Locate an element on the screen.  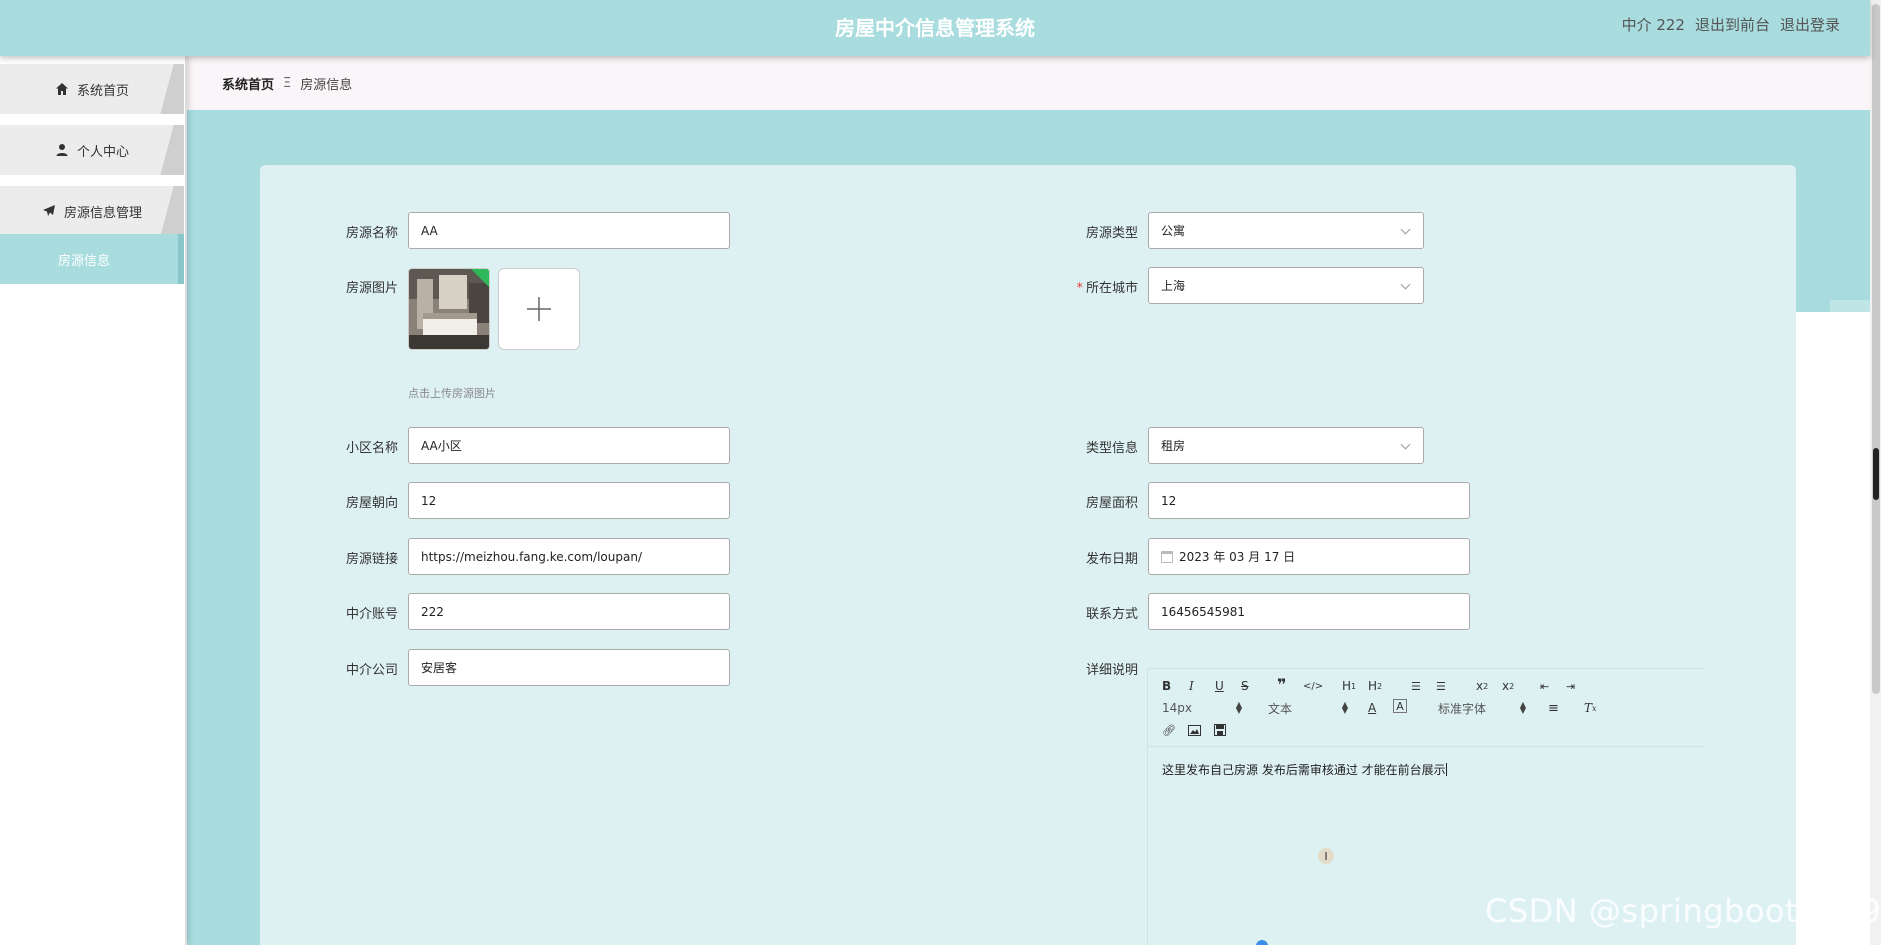
watermark: CSDN @springboot6789 is located at coordinates (1683, 911).